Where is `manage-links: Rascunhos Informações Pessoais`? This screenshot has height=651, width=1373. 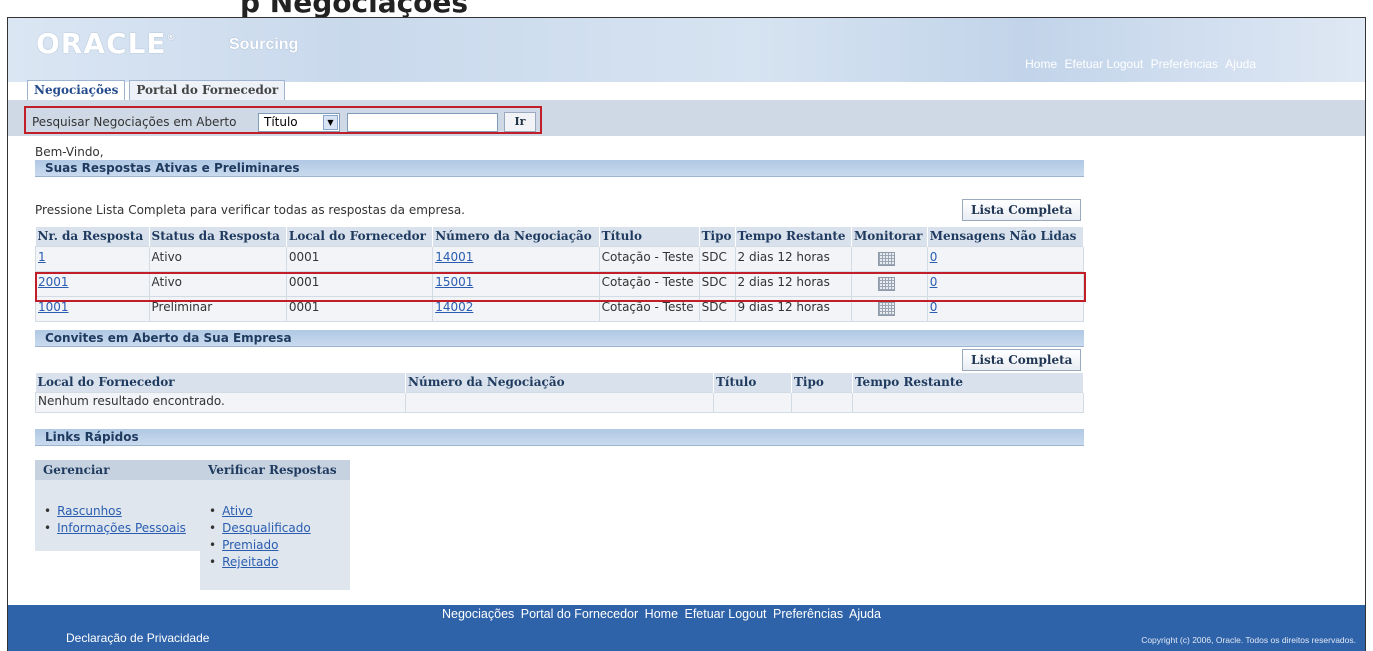 manage-links: Rascunhos Informações Pessoais is located at coordinates (115, 520).